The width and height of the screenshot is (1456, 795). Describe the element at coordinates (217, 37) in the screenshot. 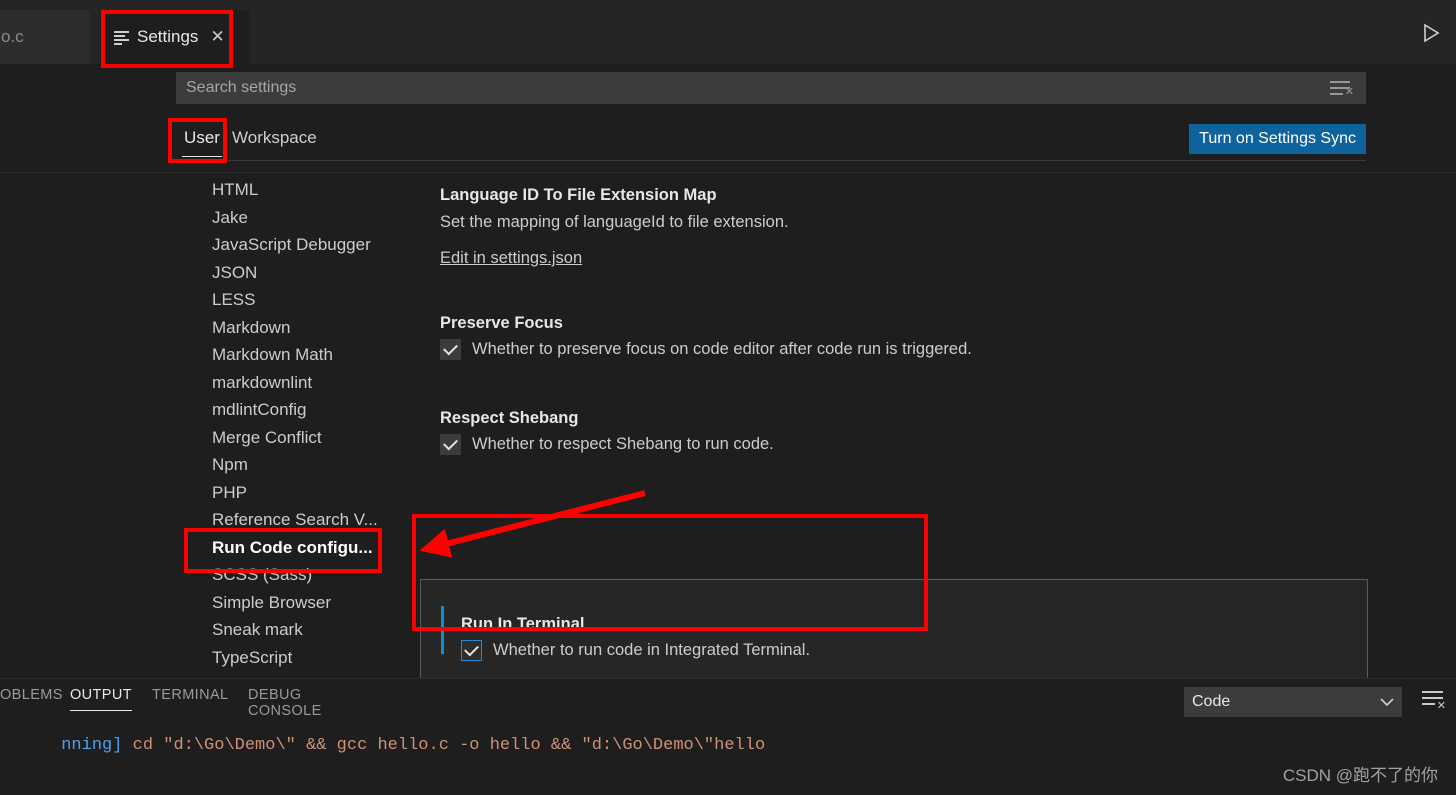

I see `close-icon: ✕` at that location.